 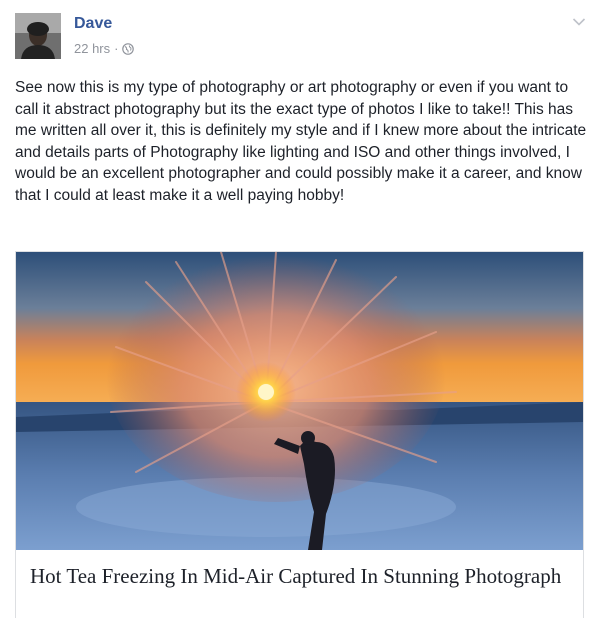 I want to click on chevron-down-icon, so click(x=579, y=20).